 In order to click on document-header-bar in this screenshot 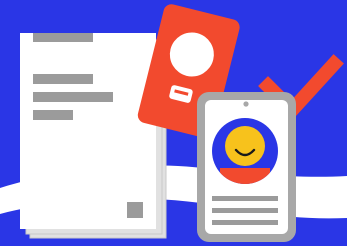, I will do `click(63, 37)`.